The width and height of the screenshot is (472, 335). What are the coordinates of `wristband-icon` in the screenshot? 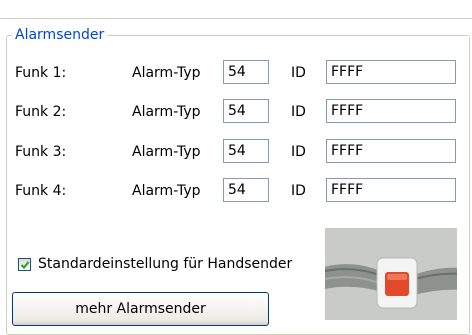 It's located at (391, 274).